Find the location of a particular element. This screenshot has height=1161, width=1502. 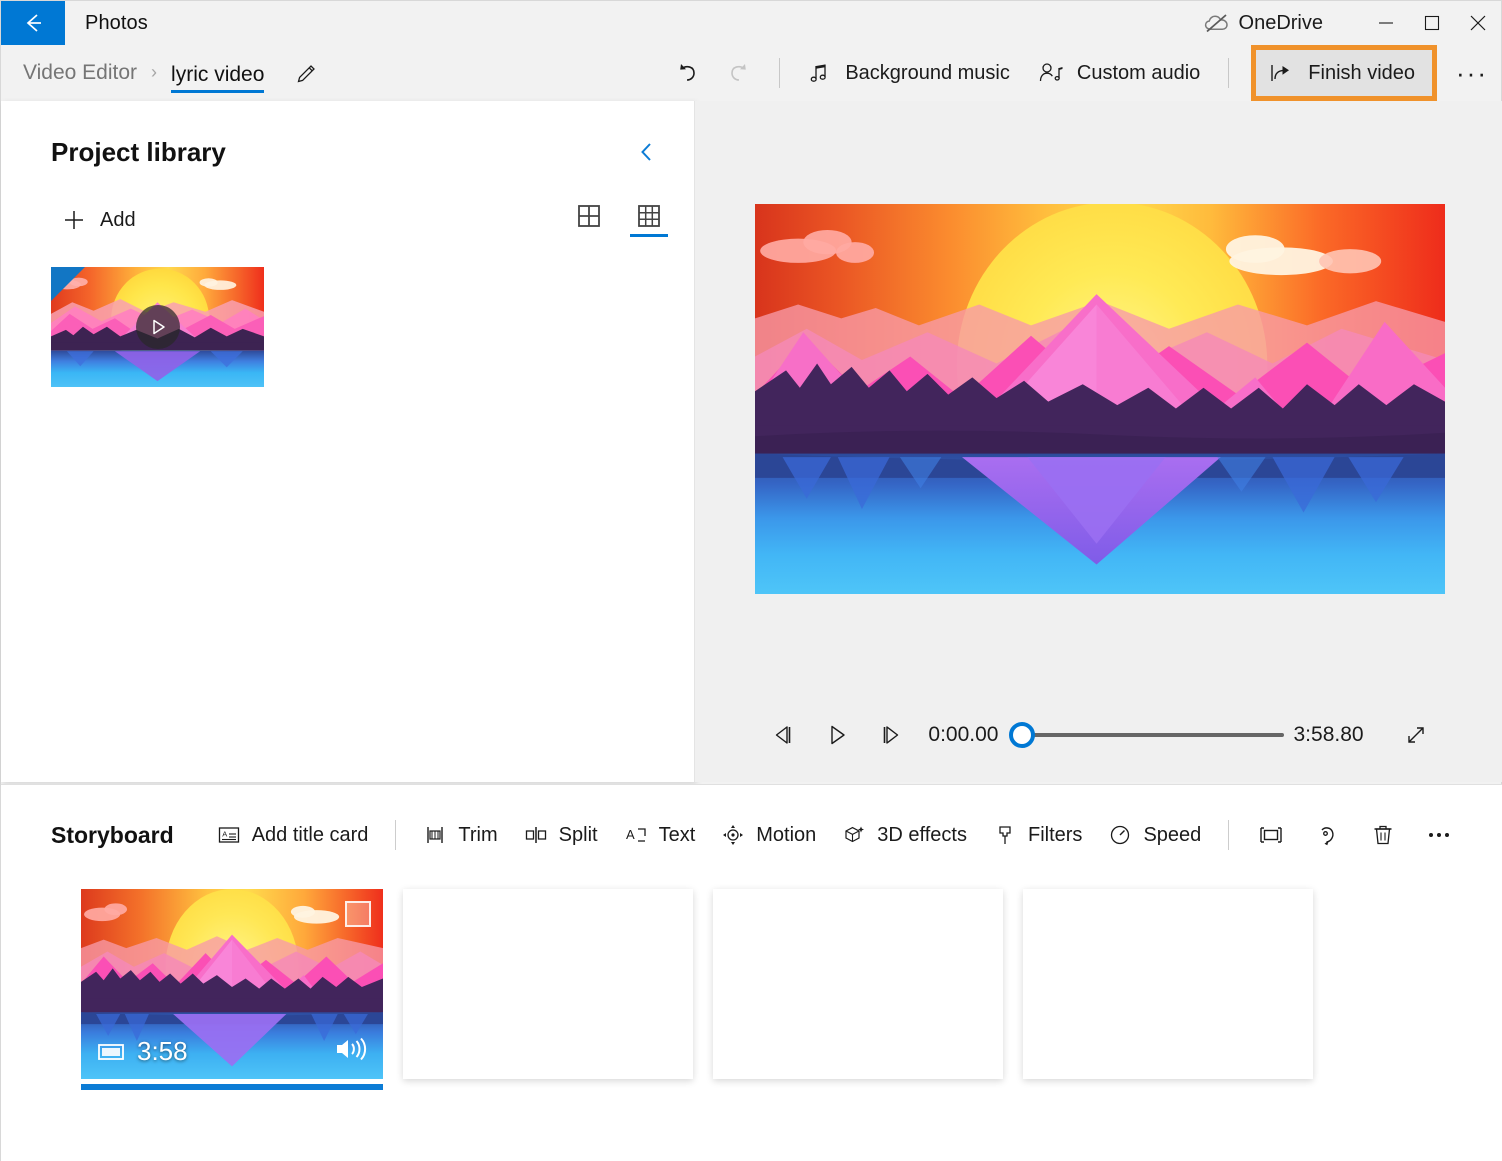

motion-button: Motion is located at coordinates (768, 835).